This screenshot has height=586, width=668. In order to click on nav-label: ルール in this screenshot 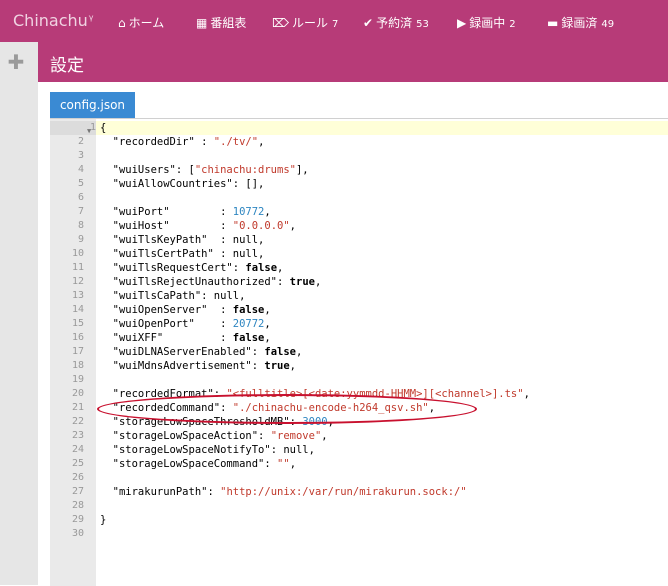, I will do `click(309, 23)`.